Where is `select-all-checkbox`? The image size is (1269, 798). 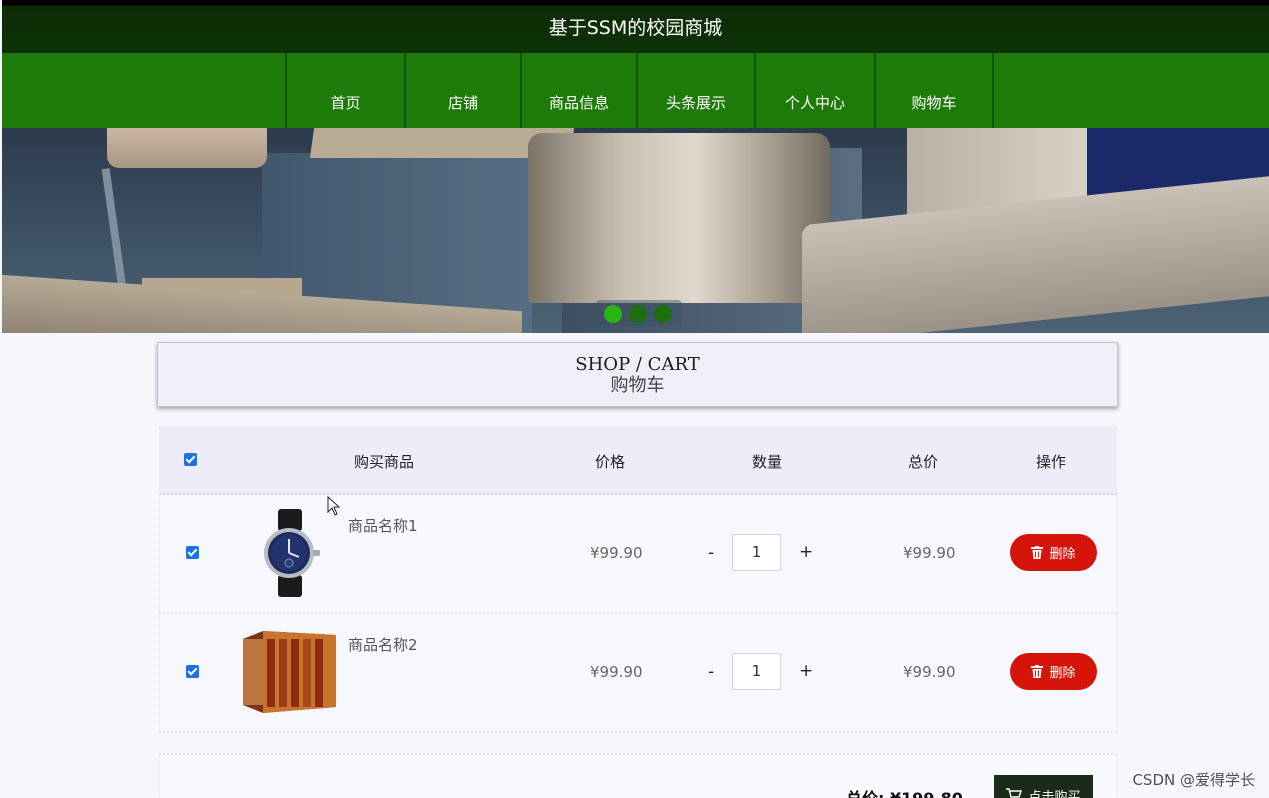
select-all-checkbox is located at coordinates (190, 459).